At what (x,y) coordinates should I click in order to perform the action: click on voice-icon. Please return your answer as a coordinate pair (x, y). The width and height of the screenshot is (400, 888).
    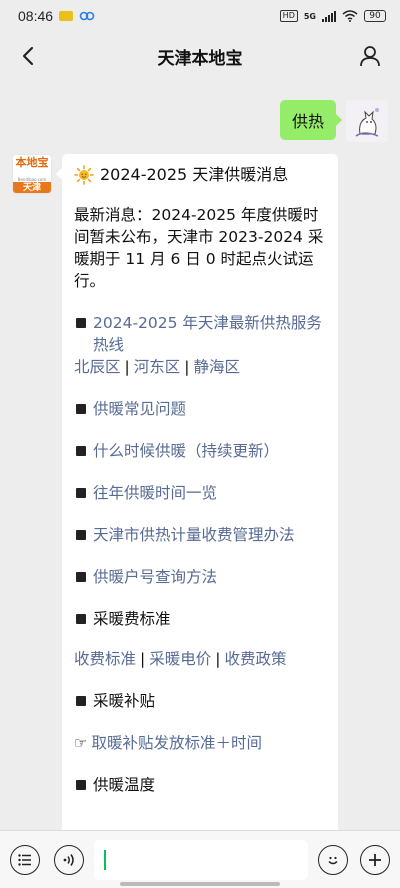
    Looking at the image, I should click on (68, 859).